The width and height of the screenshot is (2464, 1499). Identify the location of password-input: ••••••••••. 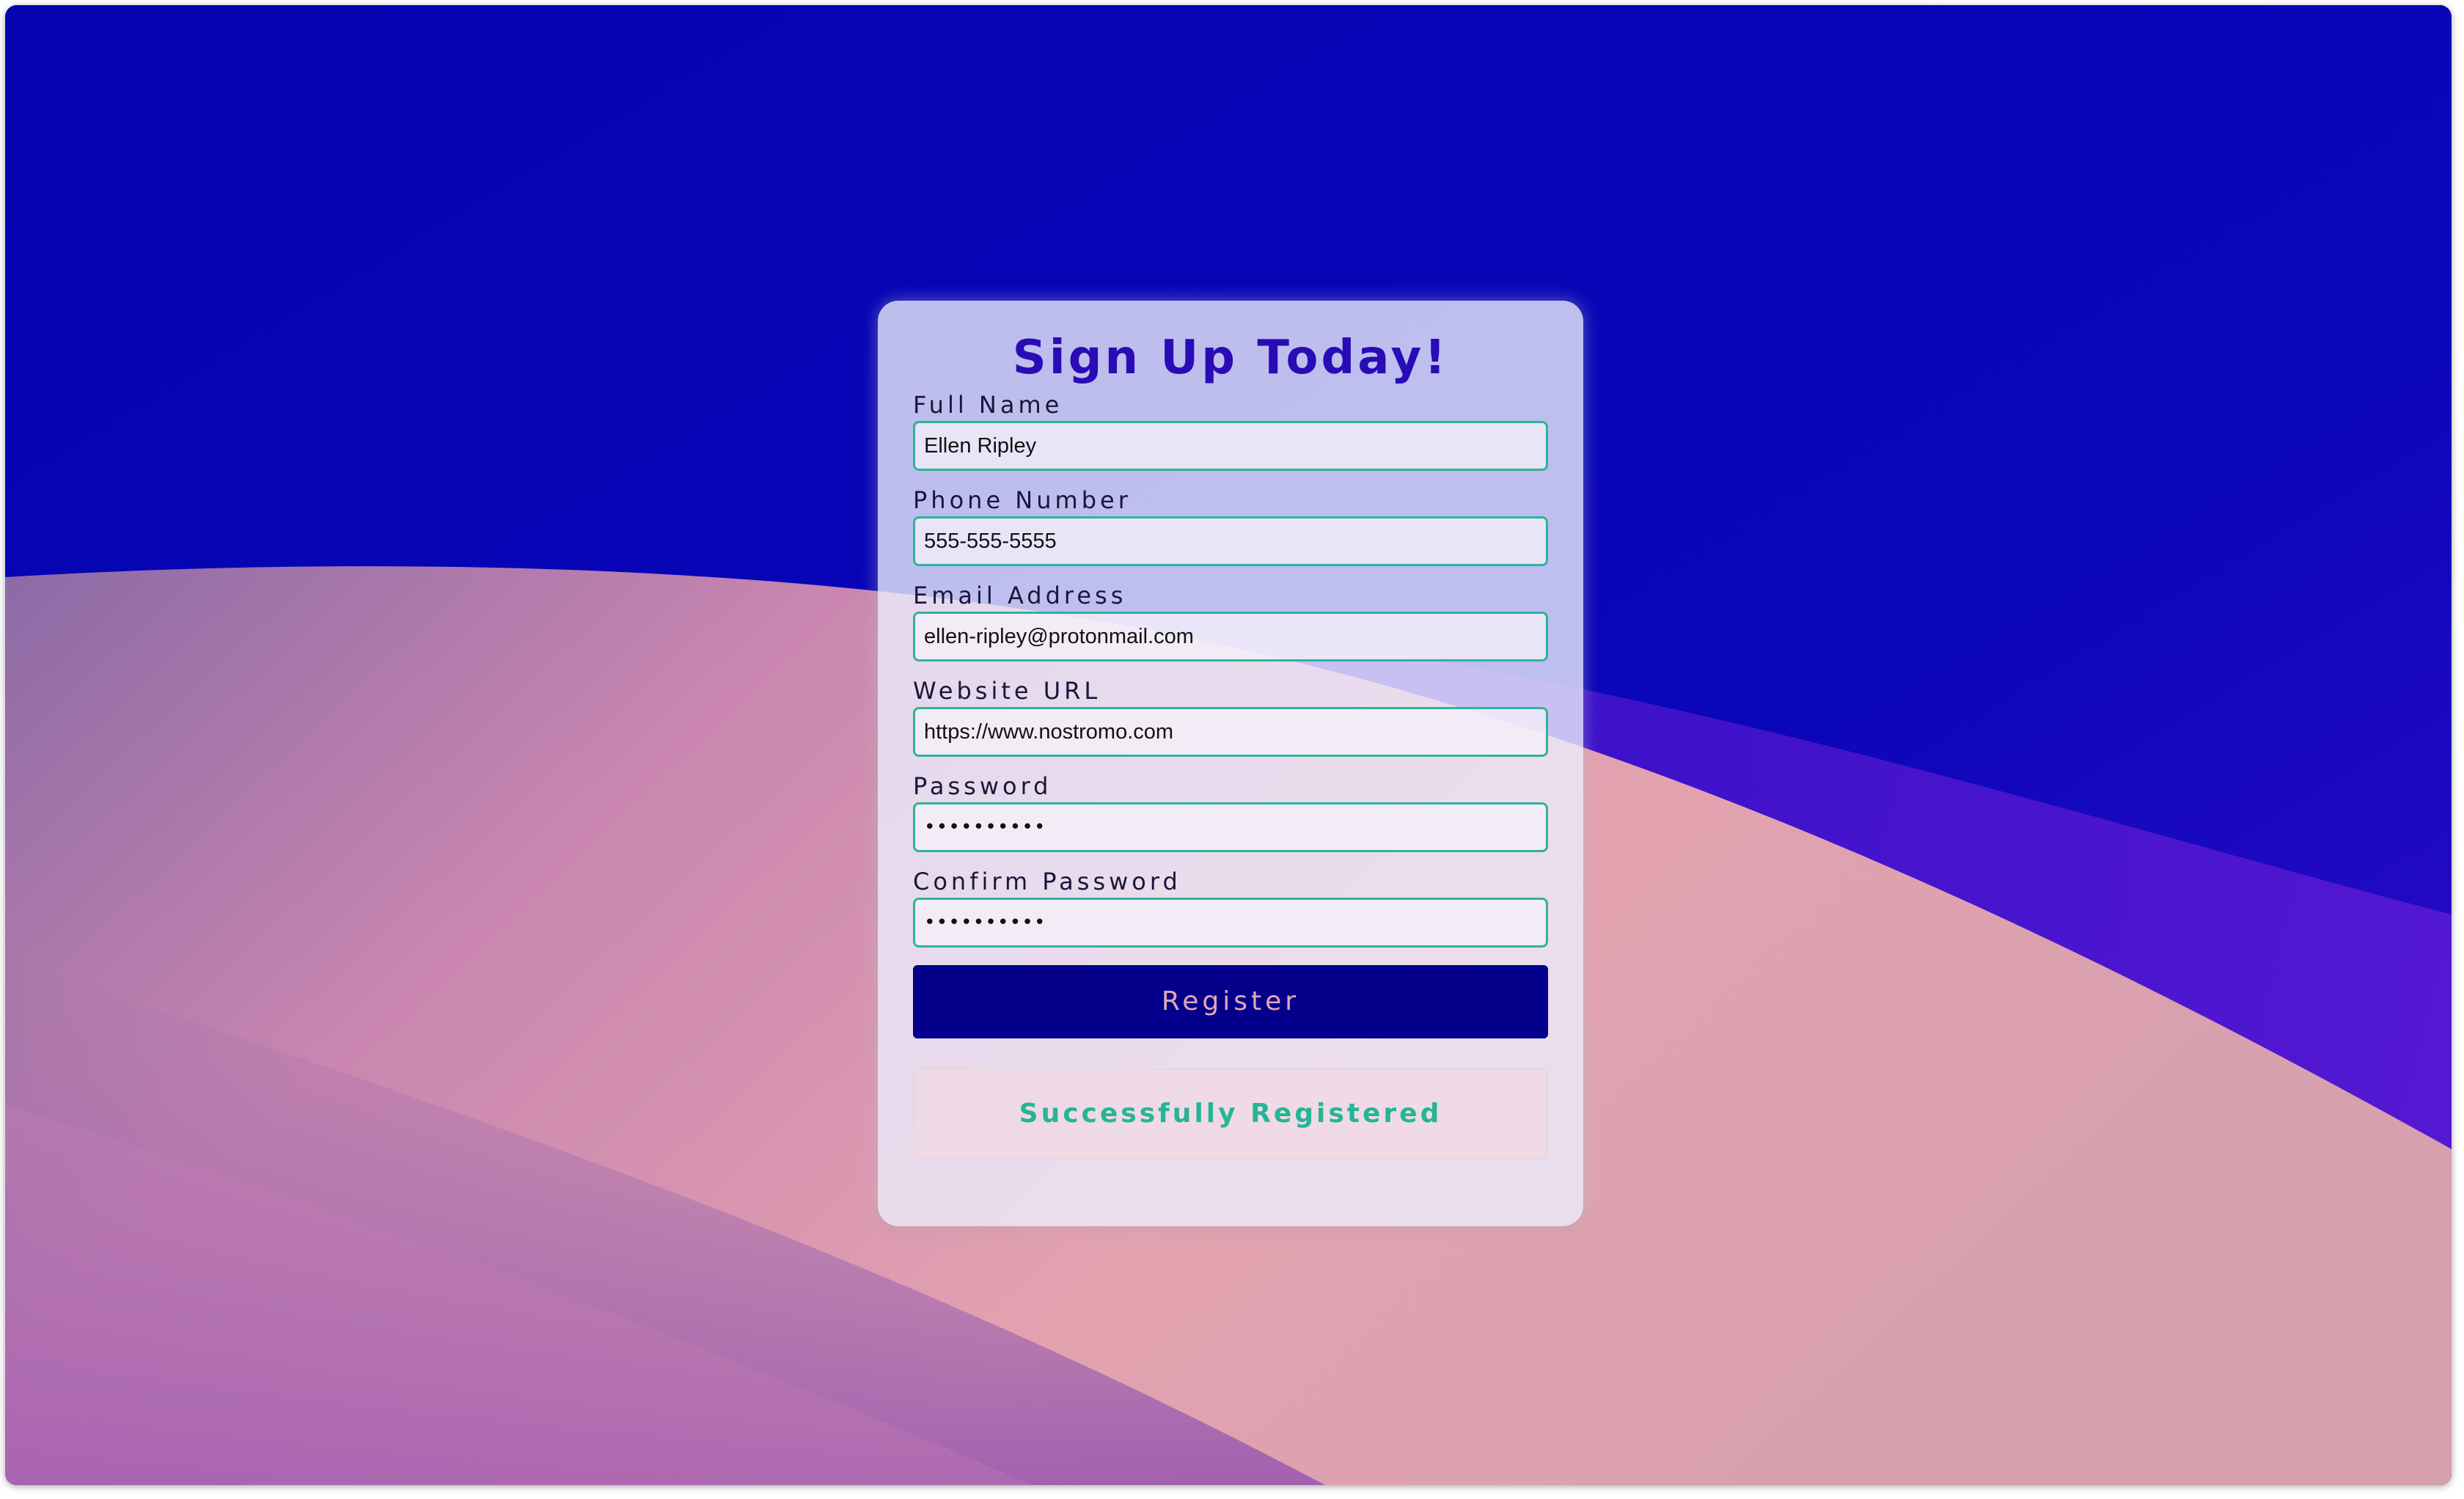
(1230, 827).